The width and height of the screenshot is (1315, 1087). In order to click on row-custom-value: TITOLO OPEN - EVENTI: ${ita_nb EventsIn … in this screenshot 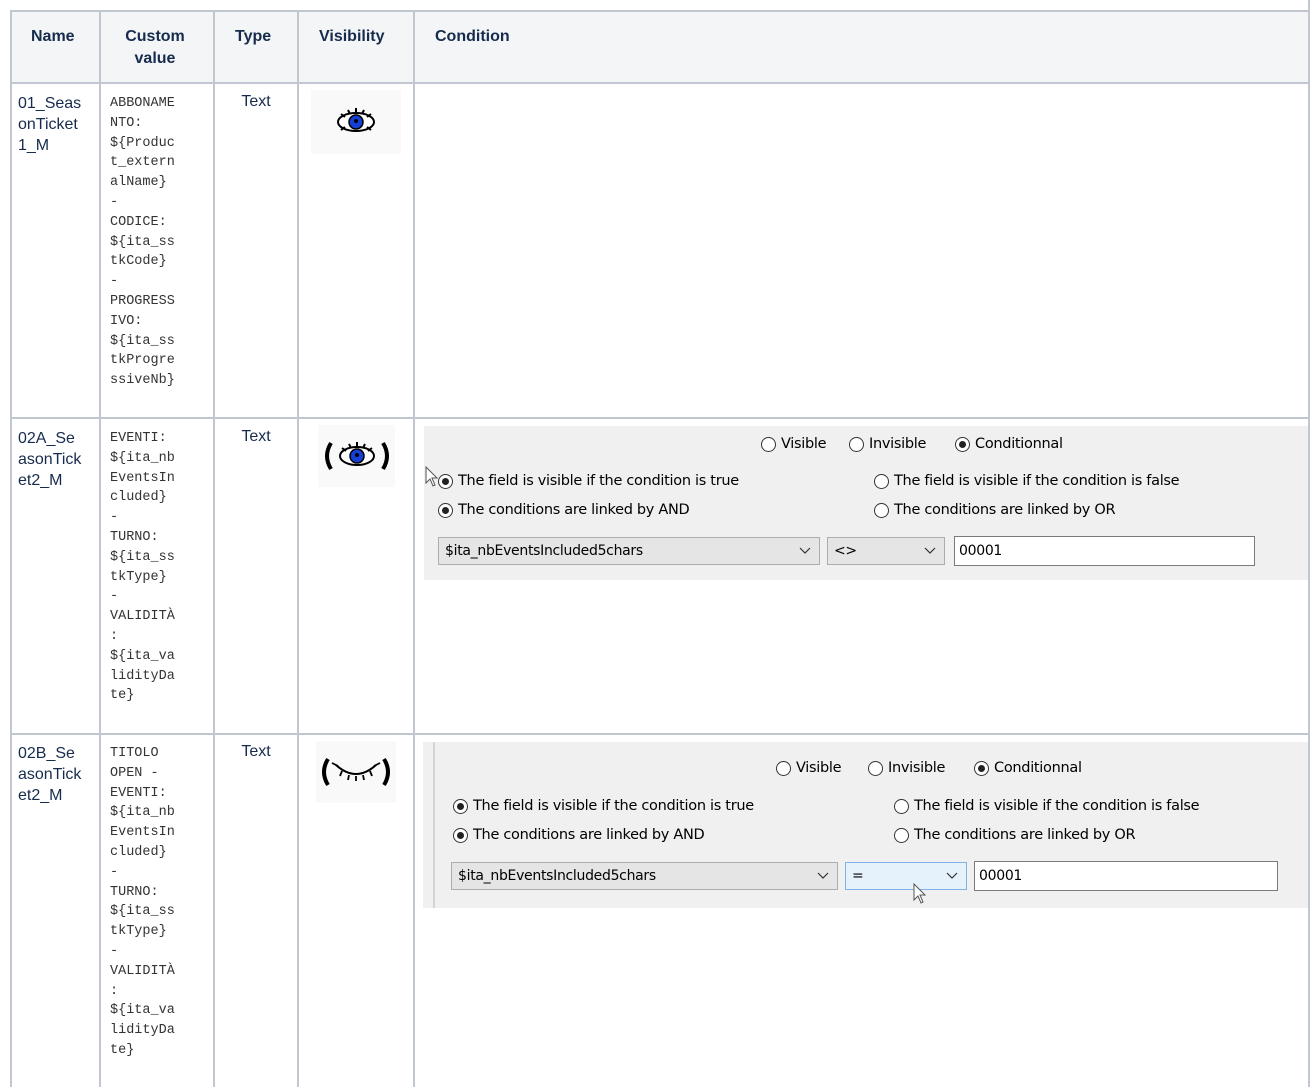, I will do `click(142, 902)`.